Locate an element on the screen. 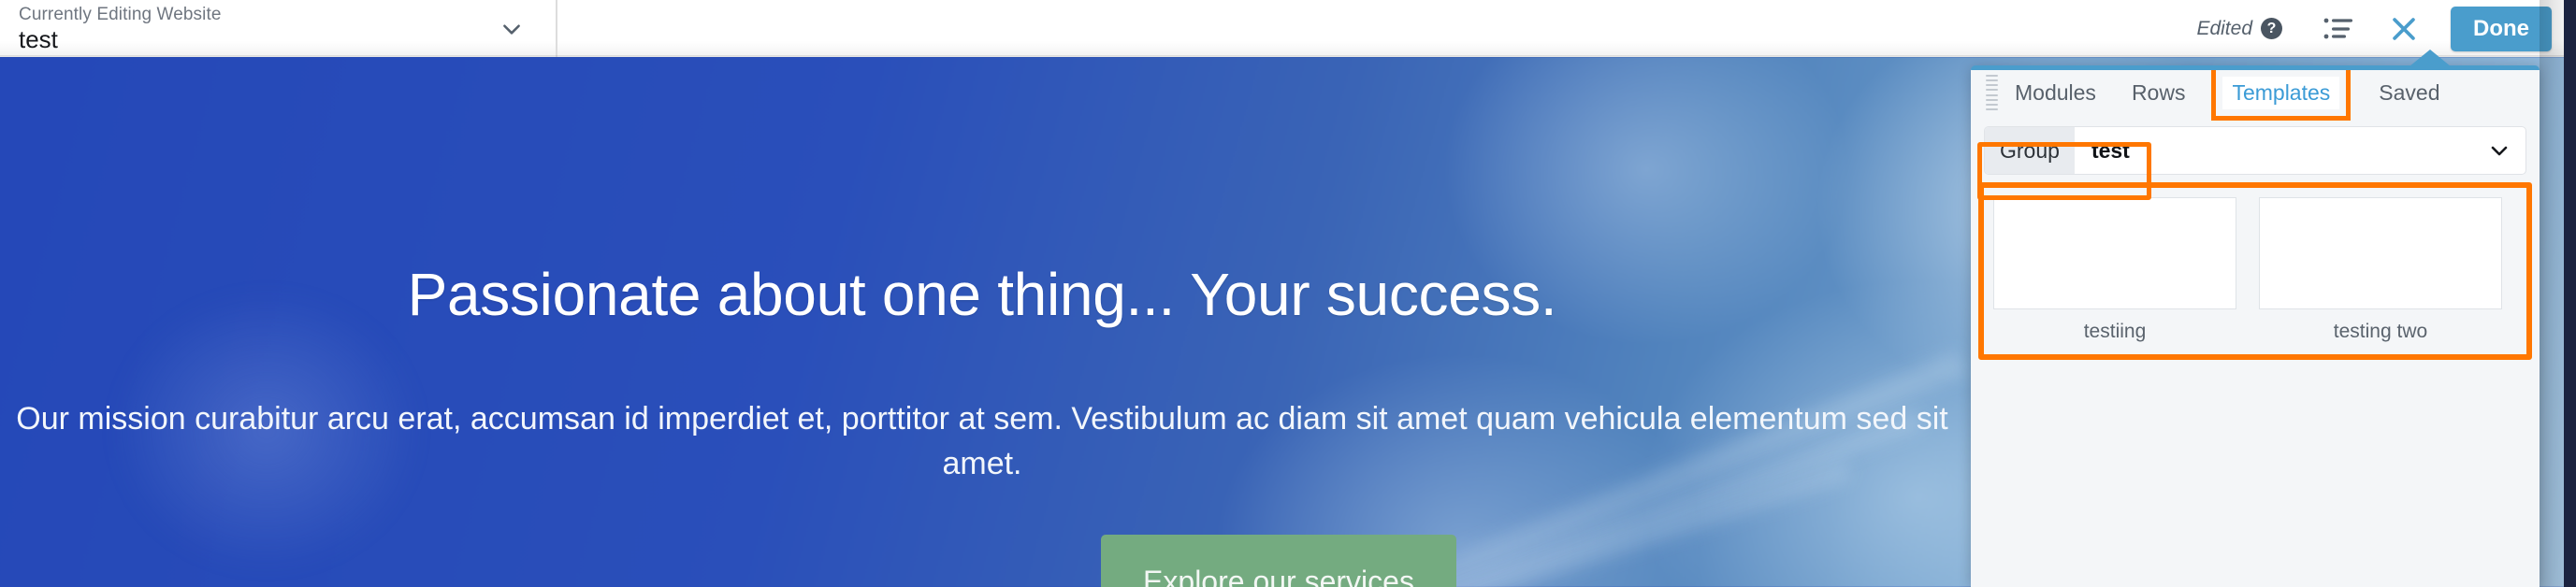 The width and height of the screenshot is (2576, 587). tab-templates: Templates is located at coordinates (2281, 95).